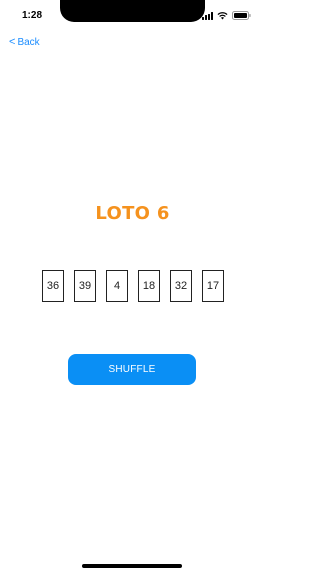 The height and width of the screenshot is (574, 320). I want to click on status-icons, so click(226, 15).